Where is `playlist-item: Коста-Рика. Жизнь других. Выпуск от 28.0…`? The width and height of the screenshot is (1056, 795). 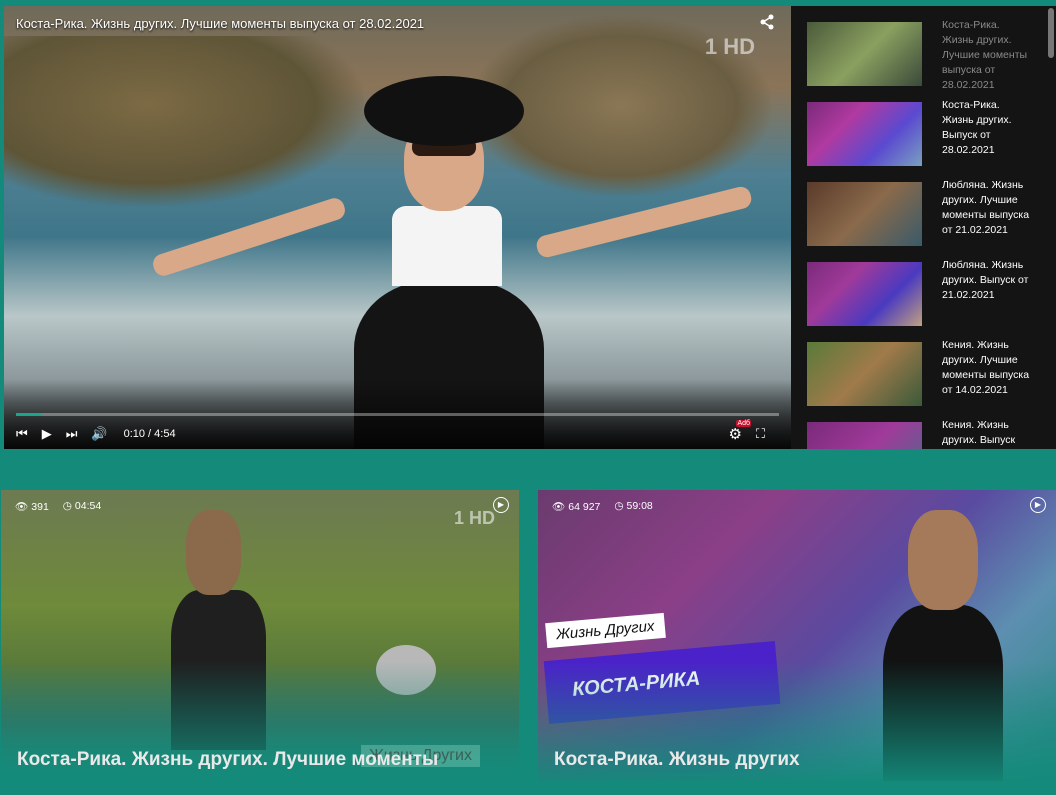
playlist-item: Коста-Рика. Жизнь других. Выпуск от 28.0… is located at coordinates (922, 133).